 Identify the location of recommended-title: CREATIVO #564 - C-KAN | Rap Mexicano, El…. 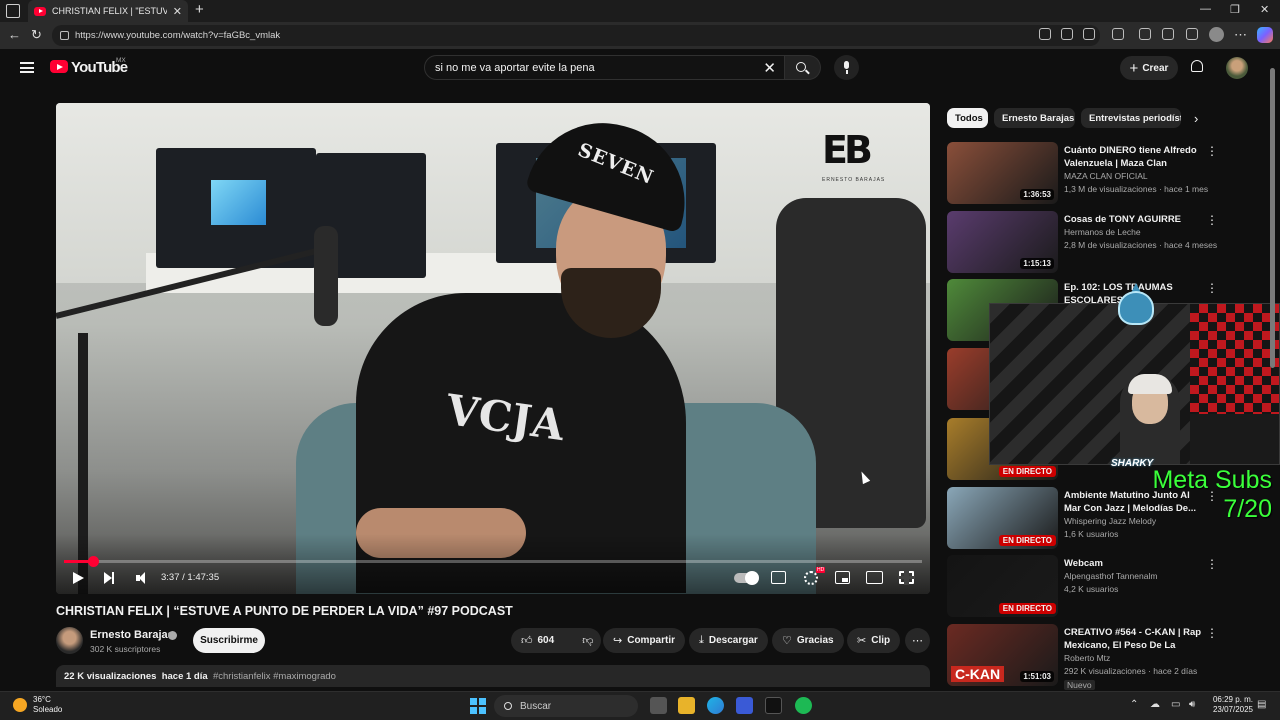
(1134, 639).